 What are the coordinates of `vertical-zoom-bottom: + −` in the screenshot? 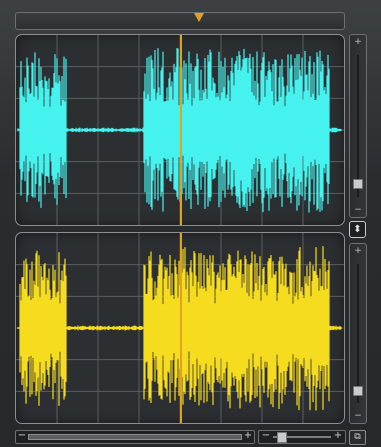 It's located at (358, 333).